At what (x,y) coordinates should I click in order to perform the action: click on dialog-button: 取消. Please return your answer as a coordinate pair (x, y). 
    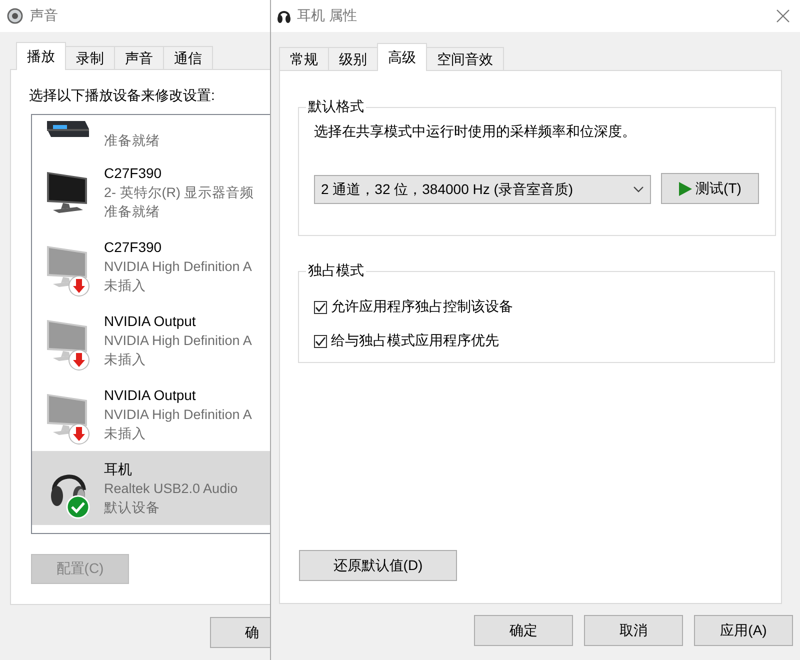
    Looking at the image, I should click on (633, 630).